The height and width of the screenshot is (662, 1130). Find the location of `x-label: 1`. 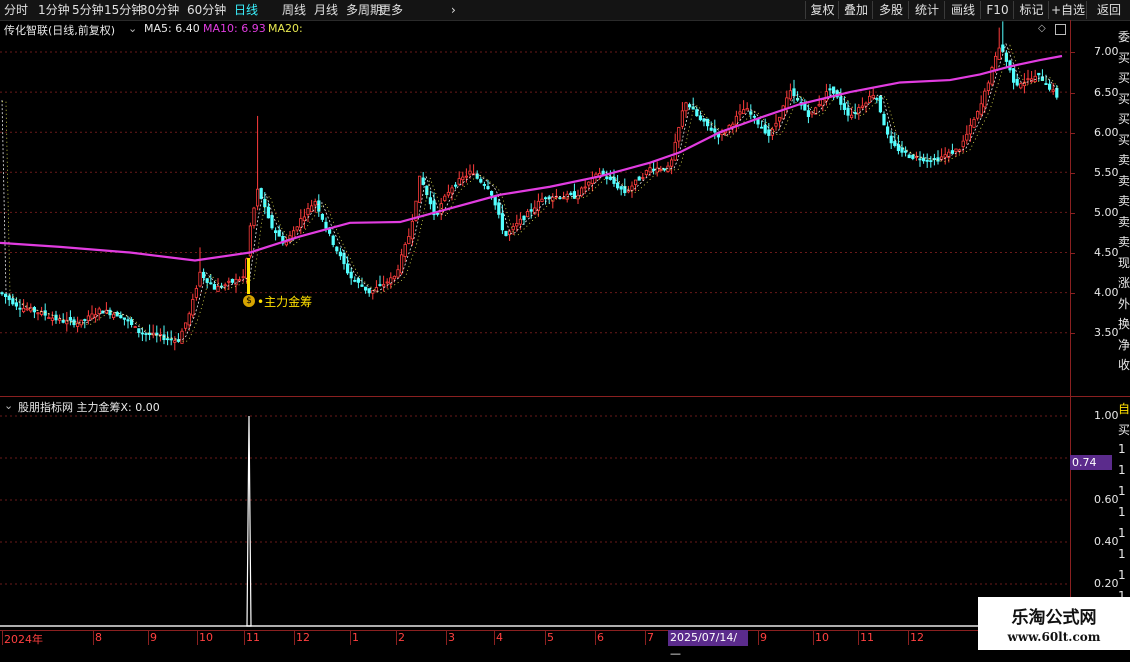

x-label: 1 is located at coordinates (355, 637).